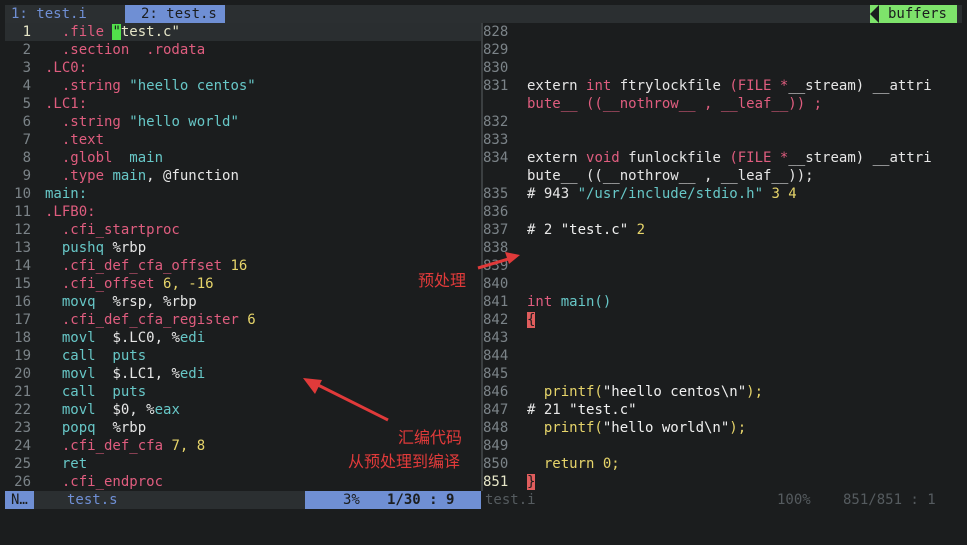 This screenshot has width=967, height=545. Describe the element at coordinates (411, 337) in the screenshot. I see `annotation-arrows` at that location.